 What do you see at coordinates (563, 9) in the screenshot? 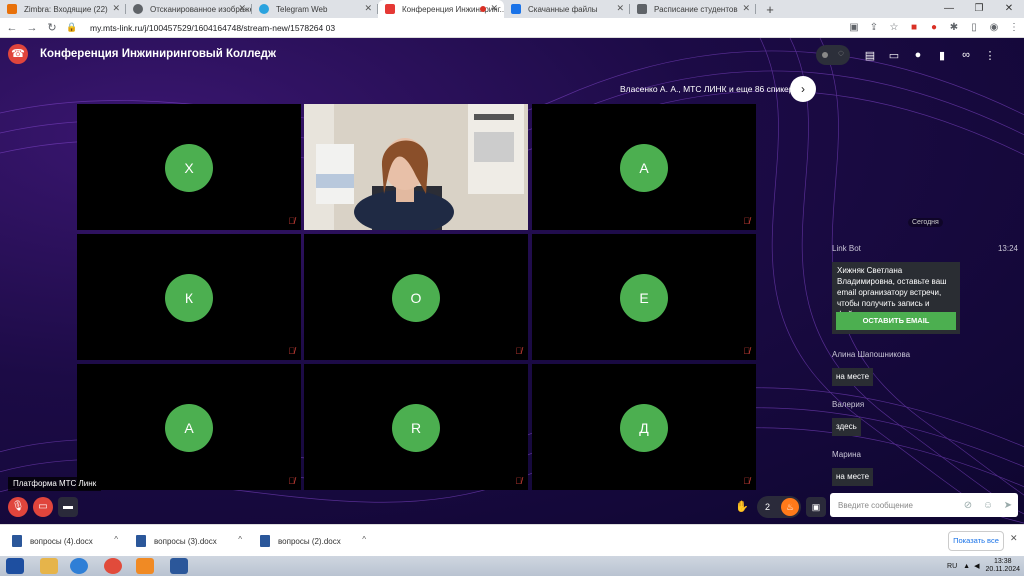
I see `tab-title: Скачанные файлы` at bounding box center [563, 9].